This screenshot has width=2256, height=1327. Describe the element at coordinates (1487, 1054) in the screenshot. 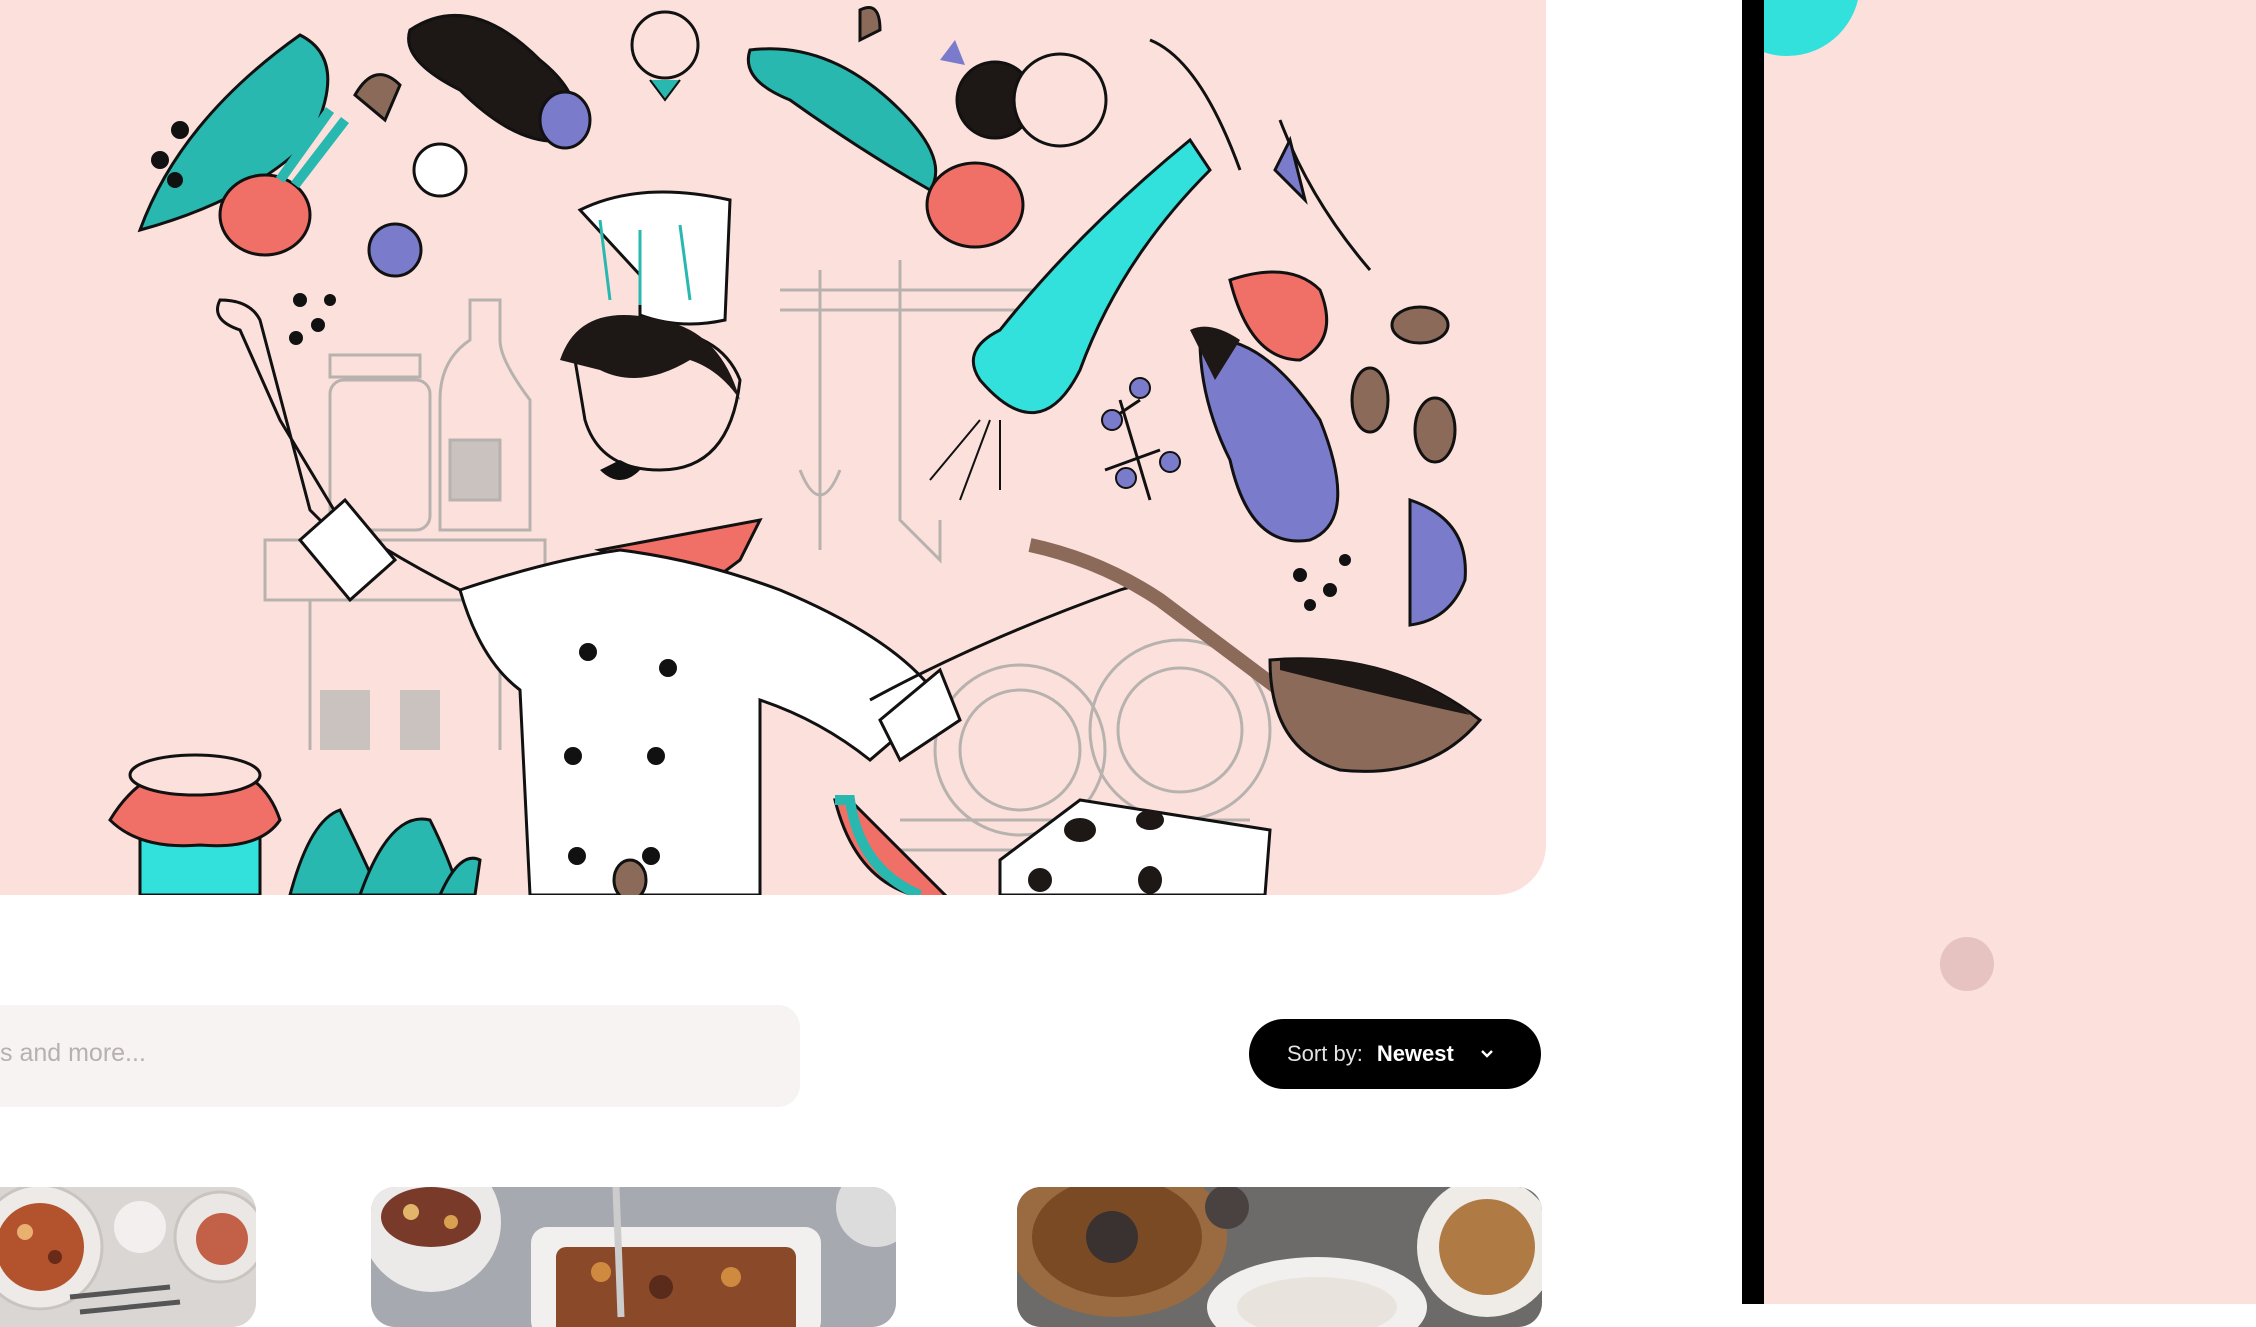

I see `chevron-down-icon` at that location.